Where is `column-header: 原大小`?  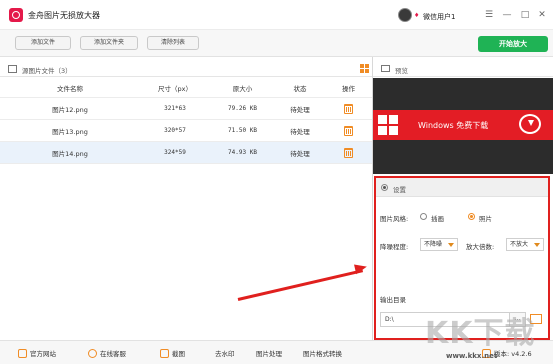
column-header: 原大小 is located at coordinates (242, 88).